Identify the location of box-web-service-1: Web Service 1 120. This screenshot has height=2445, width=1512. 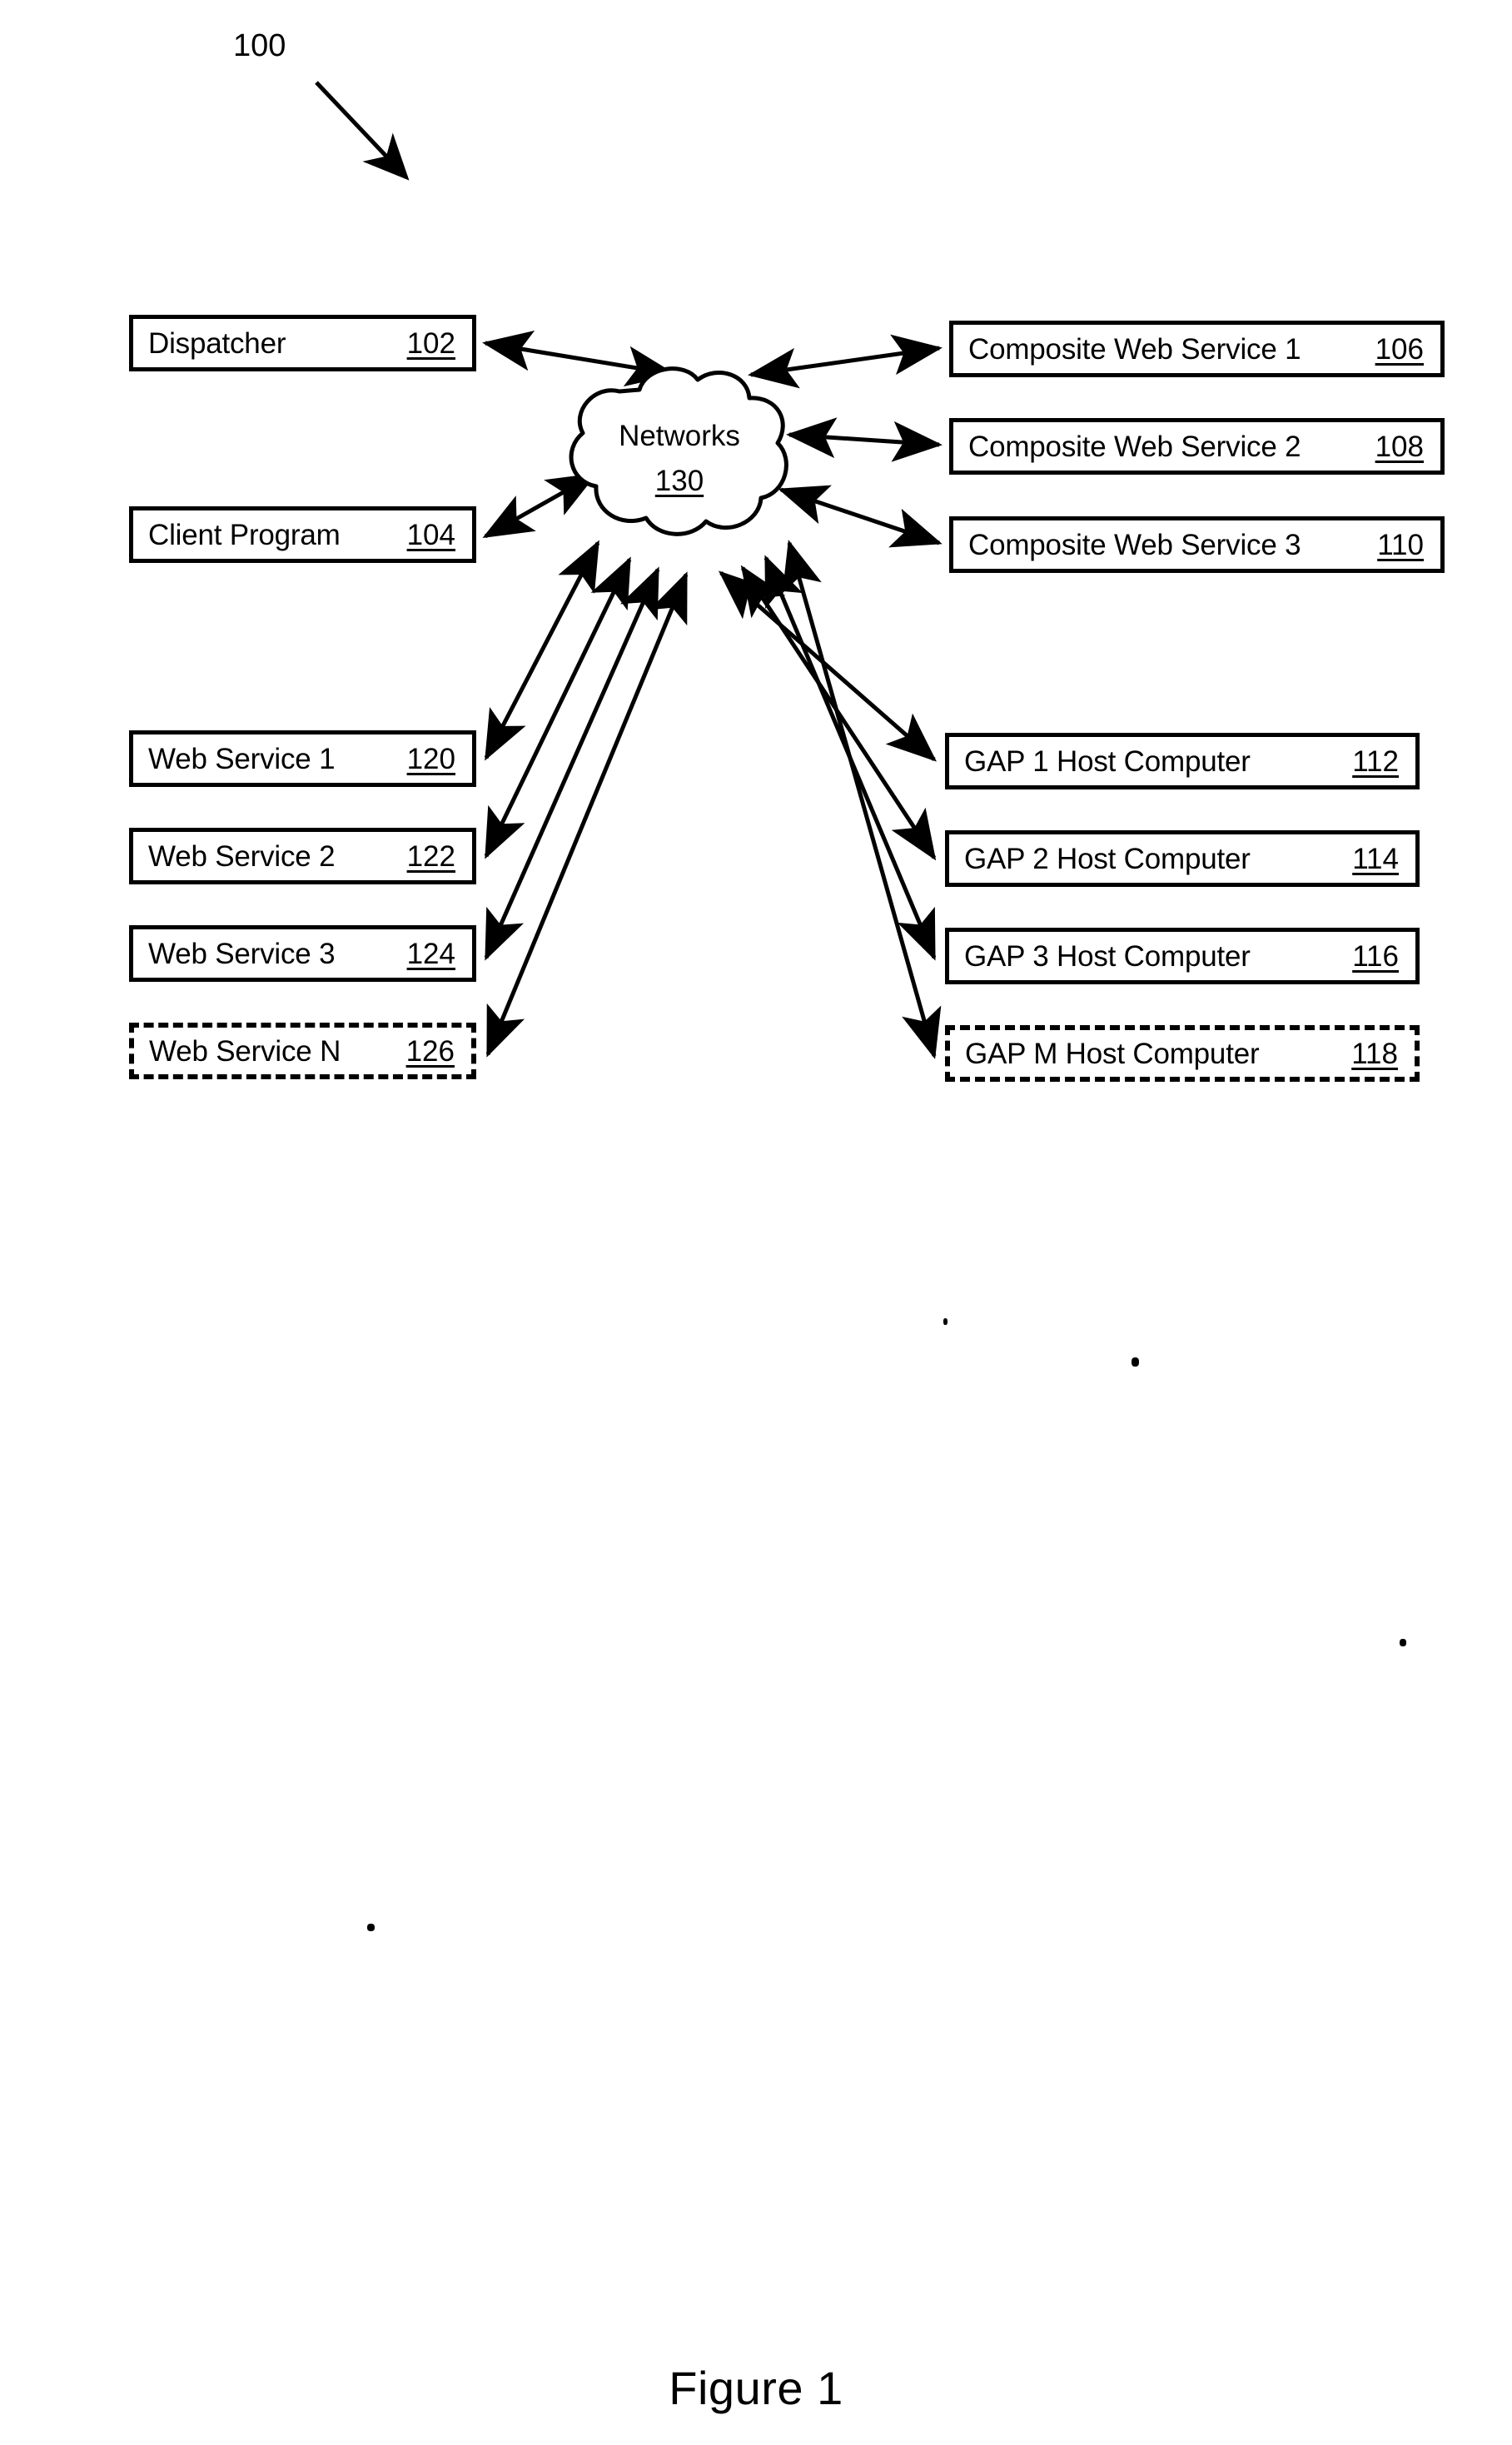
(302, 758).